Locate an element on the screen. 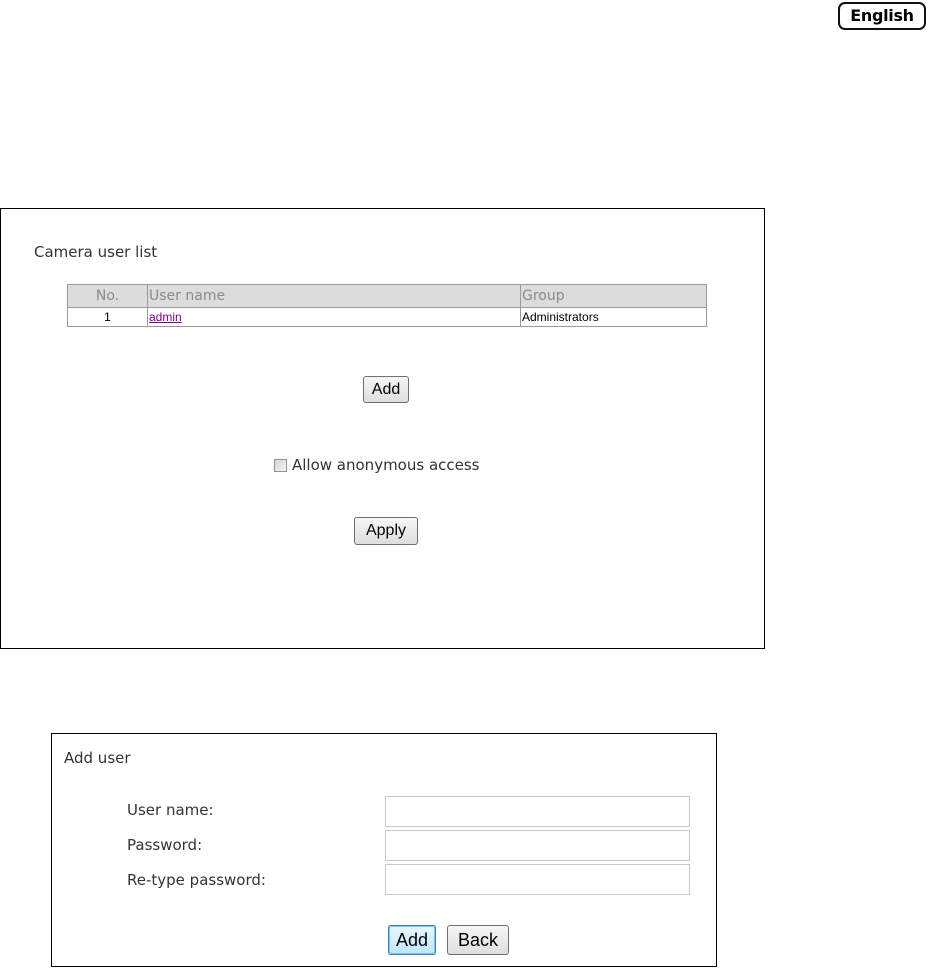 This screenshot has width=939, height=979. username-label: User name: is located at coordinates (170, 810).